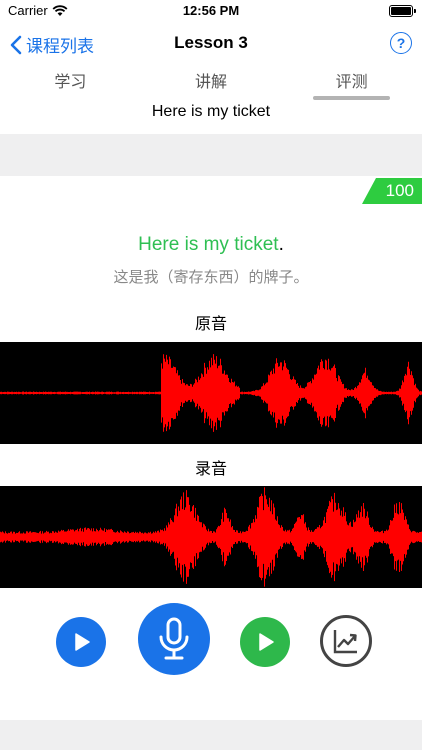 The height and width of the screenshot is (750, 422). What do you see at coordinates (351, 85) in the screenshot?
I see `tab-evaluation: 评测` at bounding box center [351, 85].